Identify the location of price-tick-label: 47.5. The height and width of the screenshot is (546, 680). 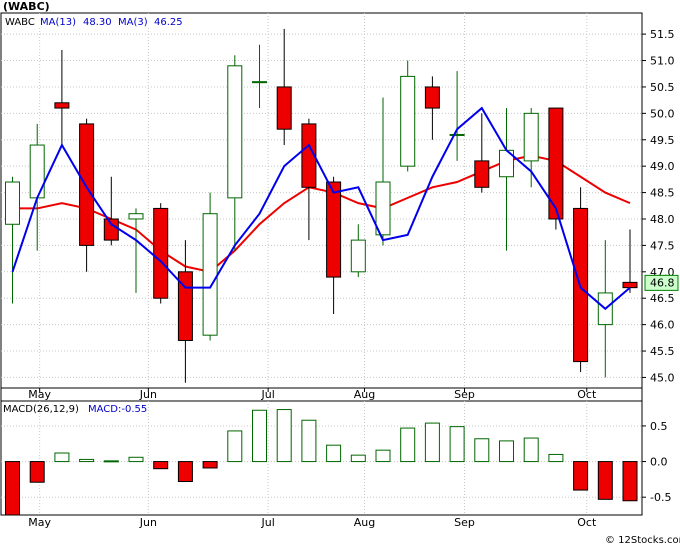
(662, 245).